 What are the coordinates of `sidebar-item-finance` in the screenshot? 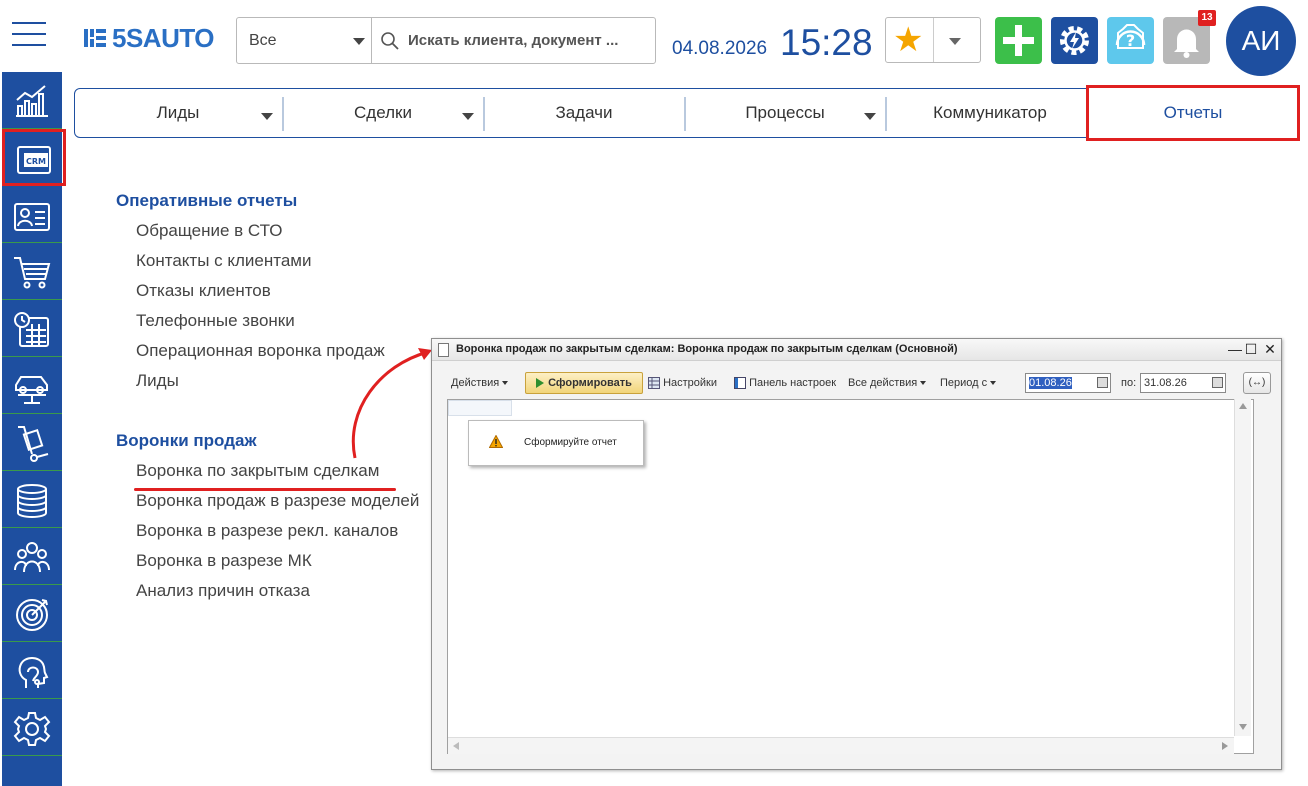 It's located at (32, 499).